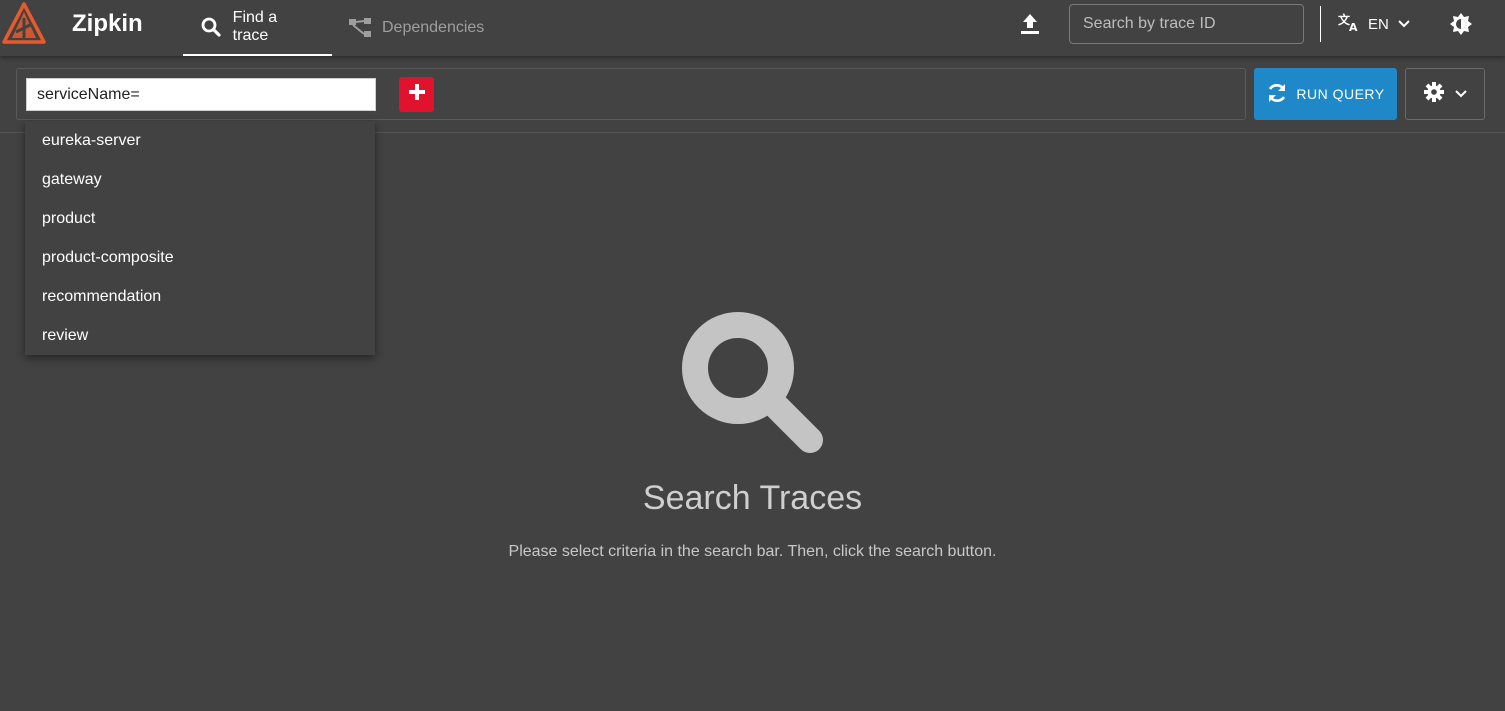 Image resolution: width=1505 pixels, height=711 pixels. I want to click on language-selector: 文 A EN, so click(1374, 24).